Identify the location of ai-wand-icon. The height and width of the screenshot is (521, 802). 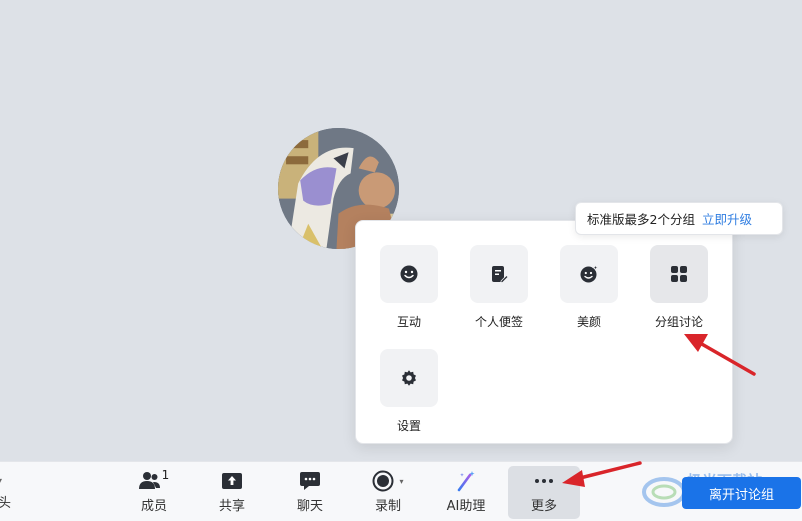
(466, 481).